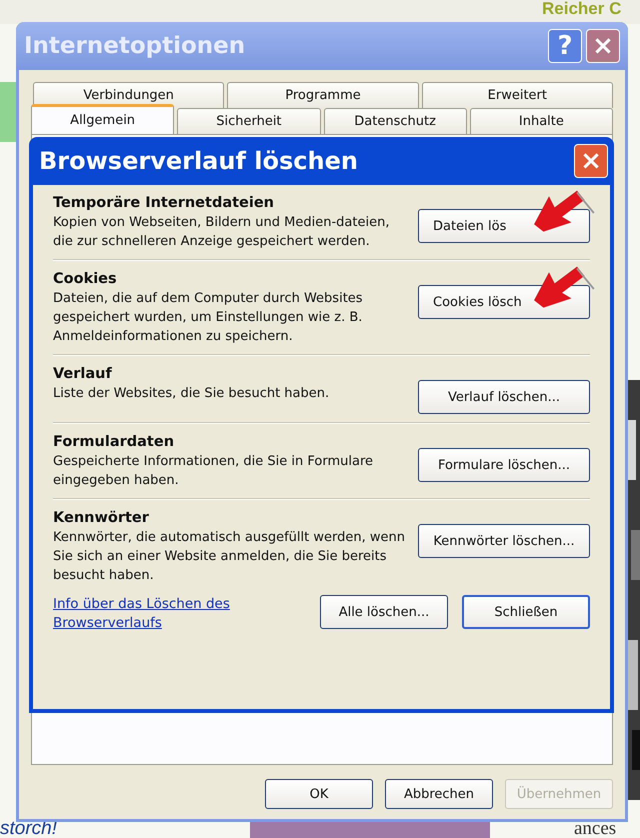 Image resolution: width=640 pixels, height=838 pixels. Describe the element at coordinates (221, 232) in the screenshot. I see `section-description: Kopien von Webseiten, Bildern und Medien-dateien, die zur schnelleren Anzeige gespeichert werden.` at that location.